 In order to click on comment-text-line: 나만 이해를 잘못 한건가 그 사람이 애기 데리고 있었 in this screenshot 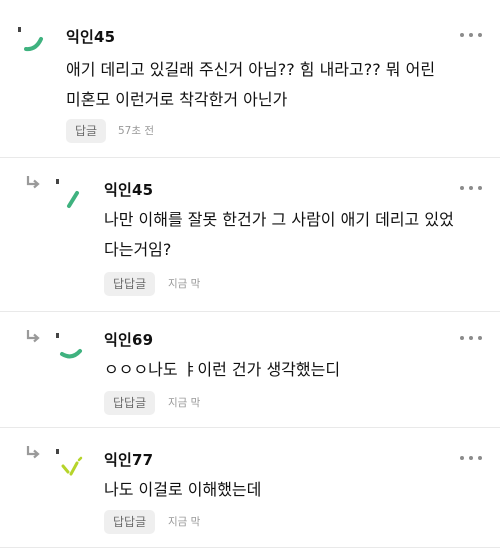, I will do `click(279, 219)`.